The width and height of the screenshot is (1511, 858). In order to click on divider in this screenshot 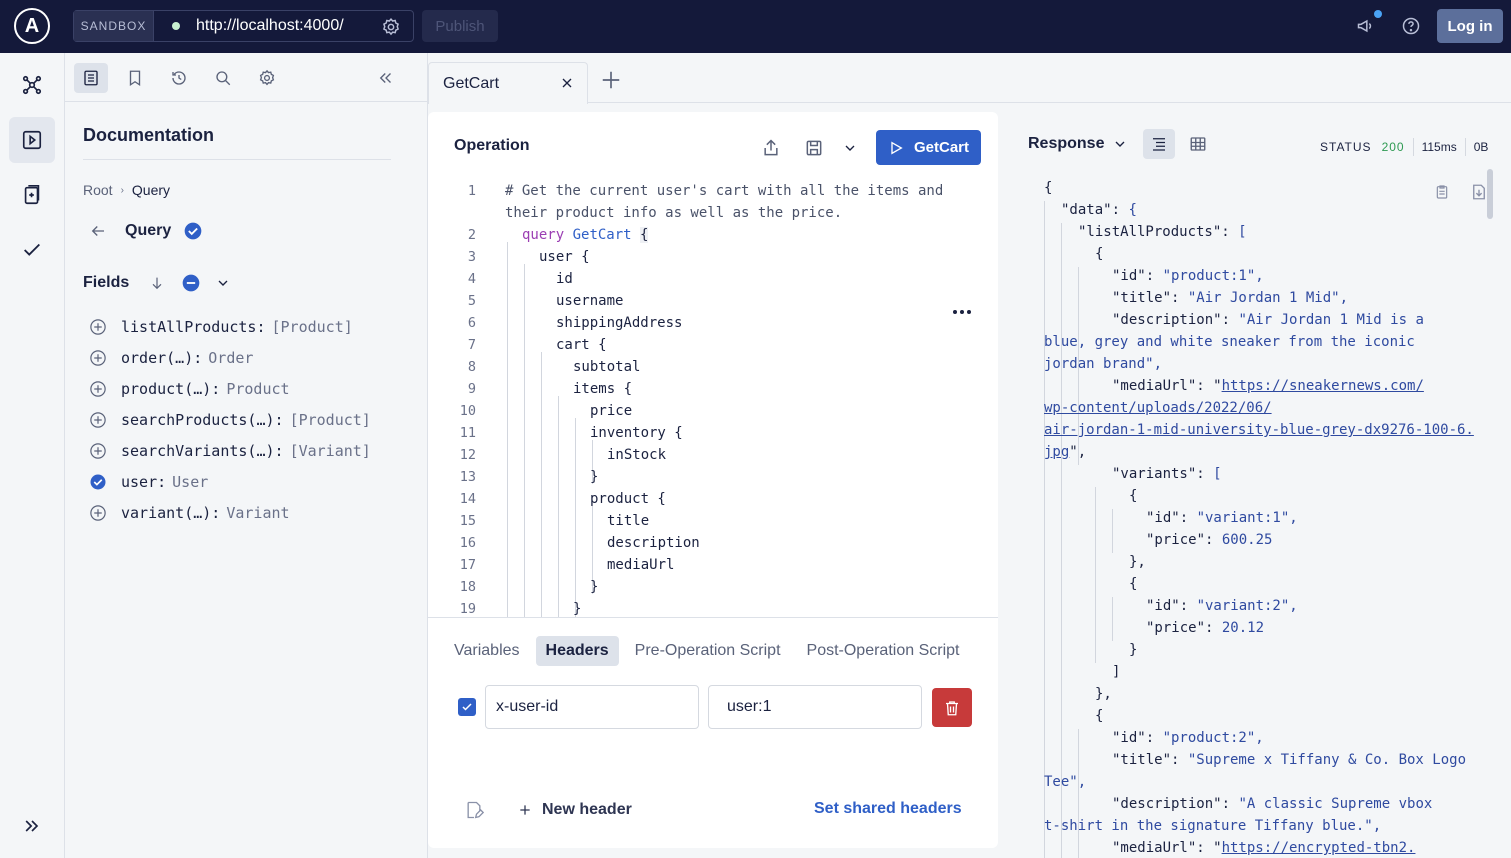, I will do `click(237, 159)`.